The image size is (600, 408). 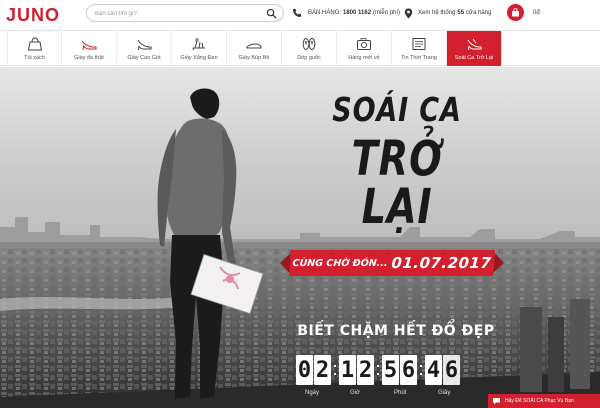 I want to click on nav-item-new-arrivals: Hàng mới về, so click(x=364, y=48).